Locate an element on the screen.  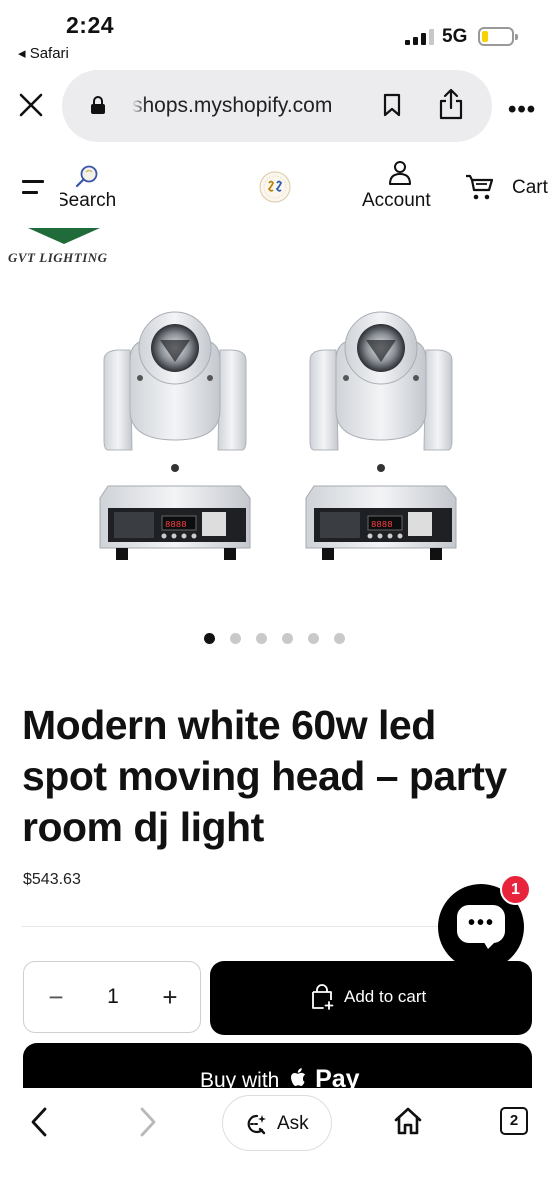
brand-name: GVT LIGHTING is located at coordinates (58, 257).